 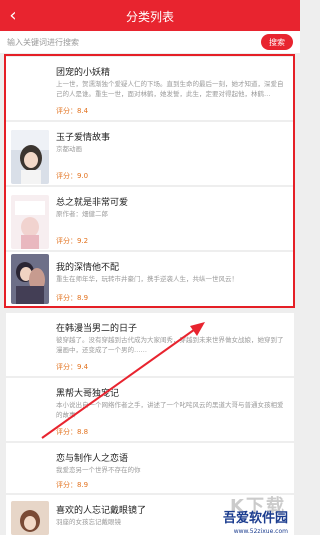 I want to click on annotation-arrow-icon, so click(x=123, y=380).